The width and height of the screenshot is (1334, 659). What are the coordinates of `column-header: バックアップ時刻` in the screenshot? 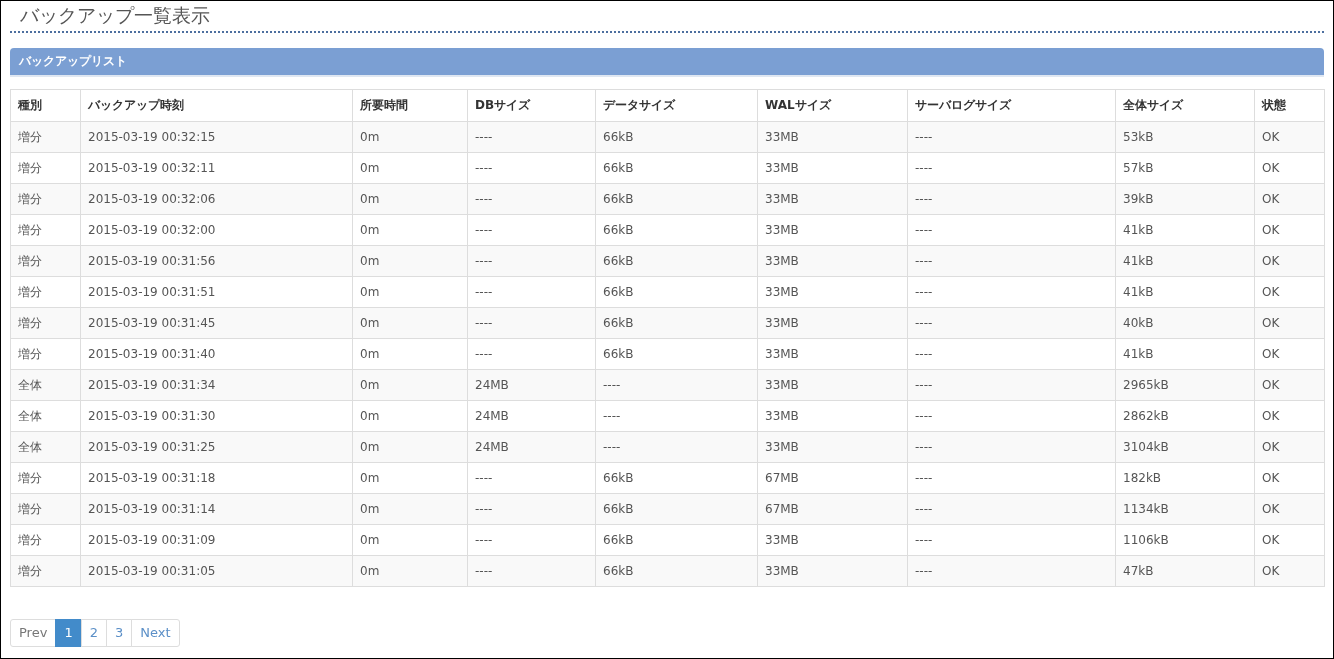 It's located at (216, 105).